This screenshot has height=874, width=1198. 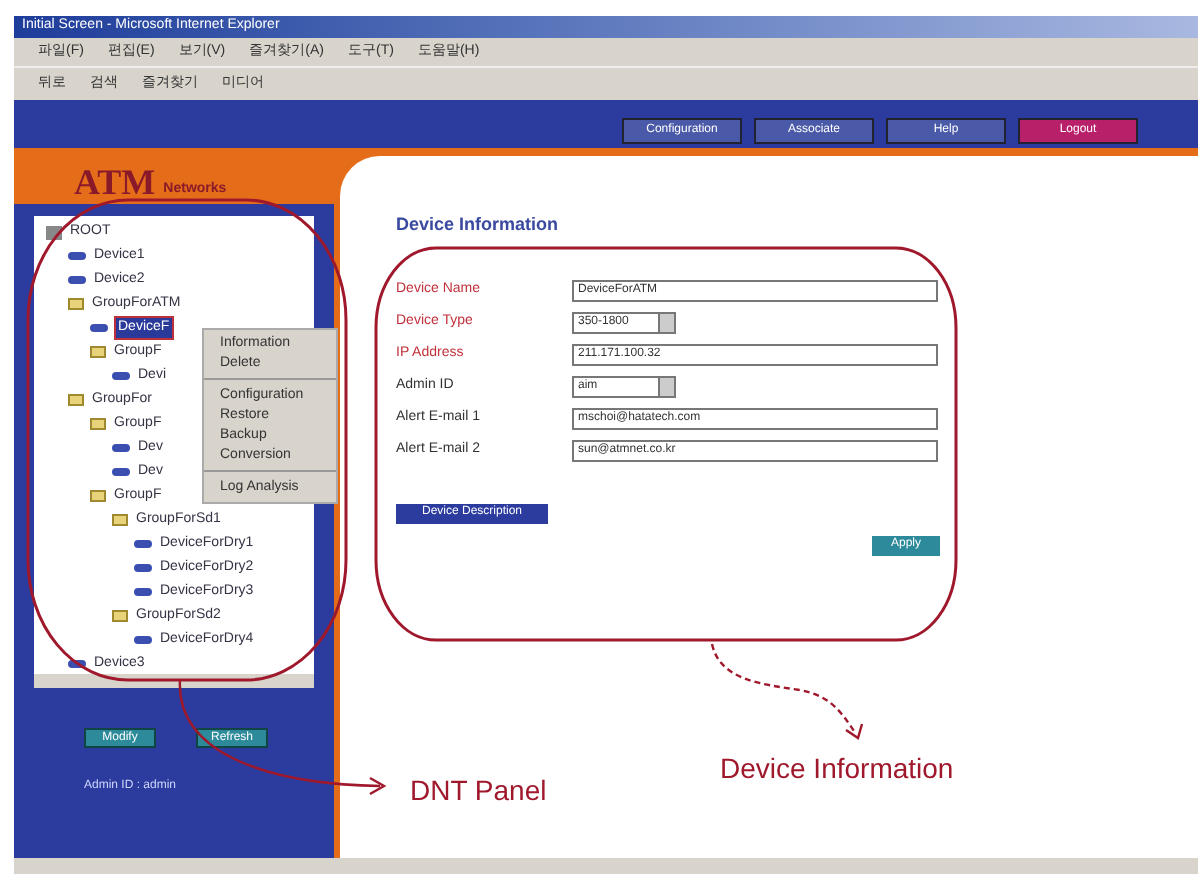 I want to click on annotation-label: Device Information, so click(x=837, y=769).